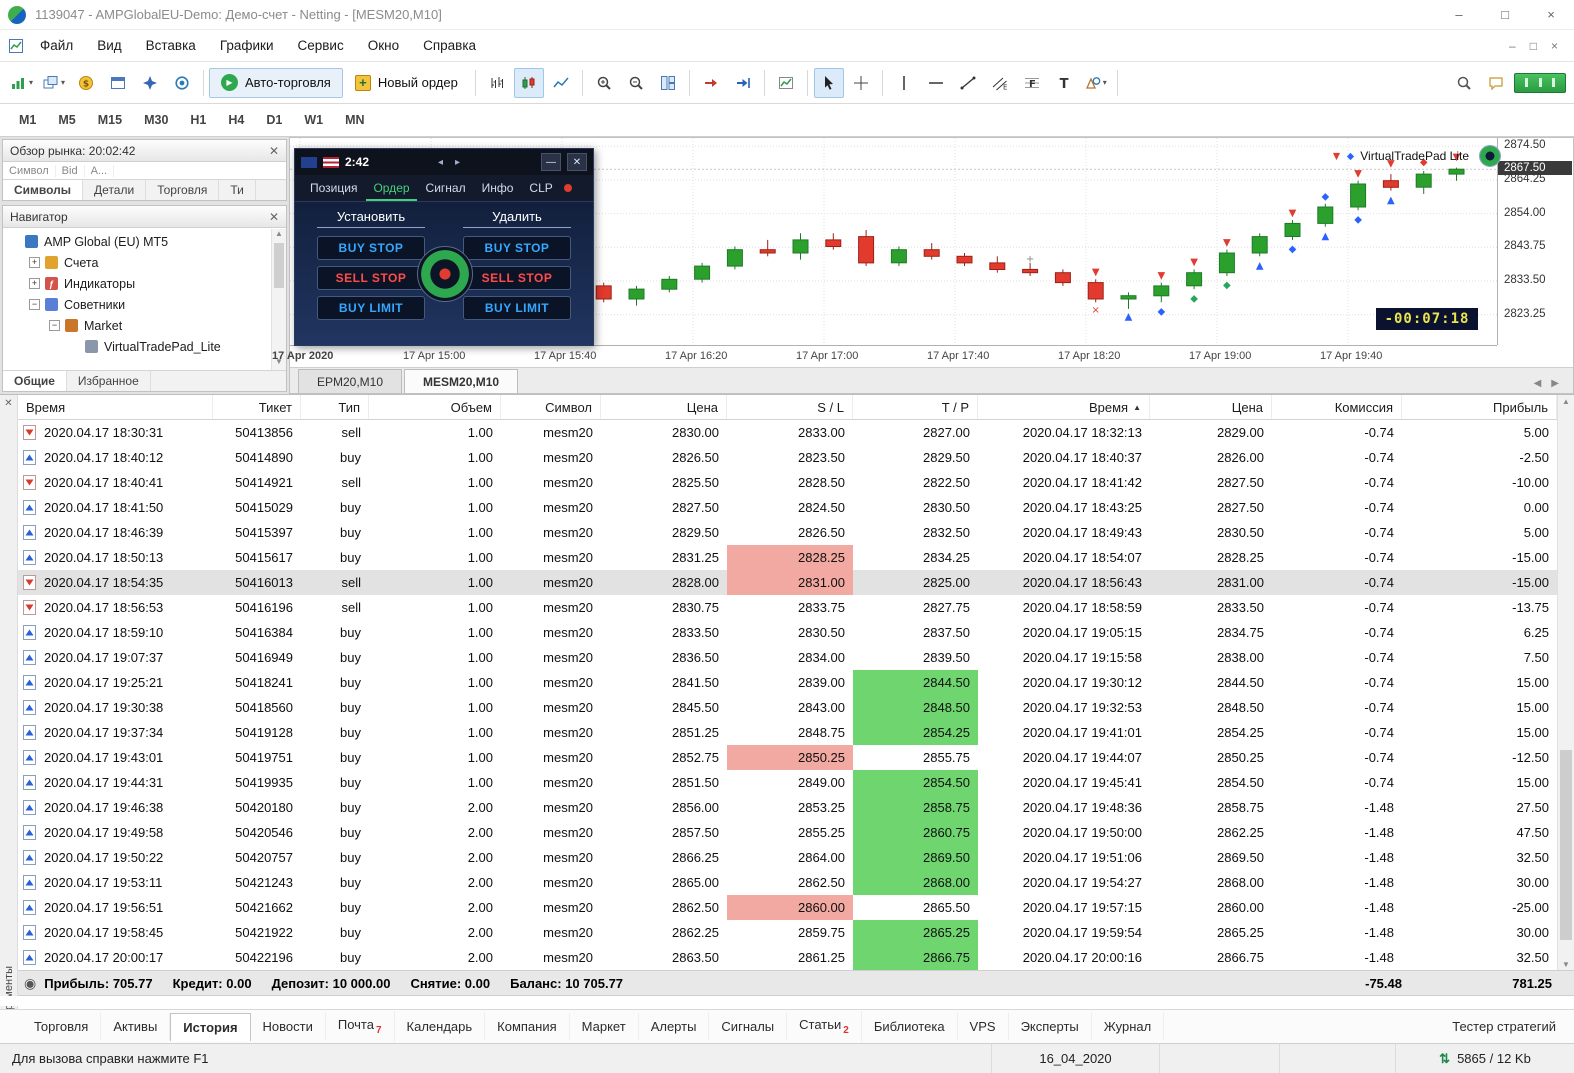 The width and height of the screenshot is (1574, 1073). What do you see at coordinates (150, 83) in the screenshot?
I see `navigator-button` at bounding box center [150, 83].